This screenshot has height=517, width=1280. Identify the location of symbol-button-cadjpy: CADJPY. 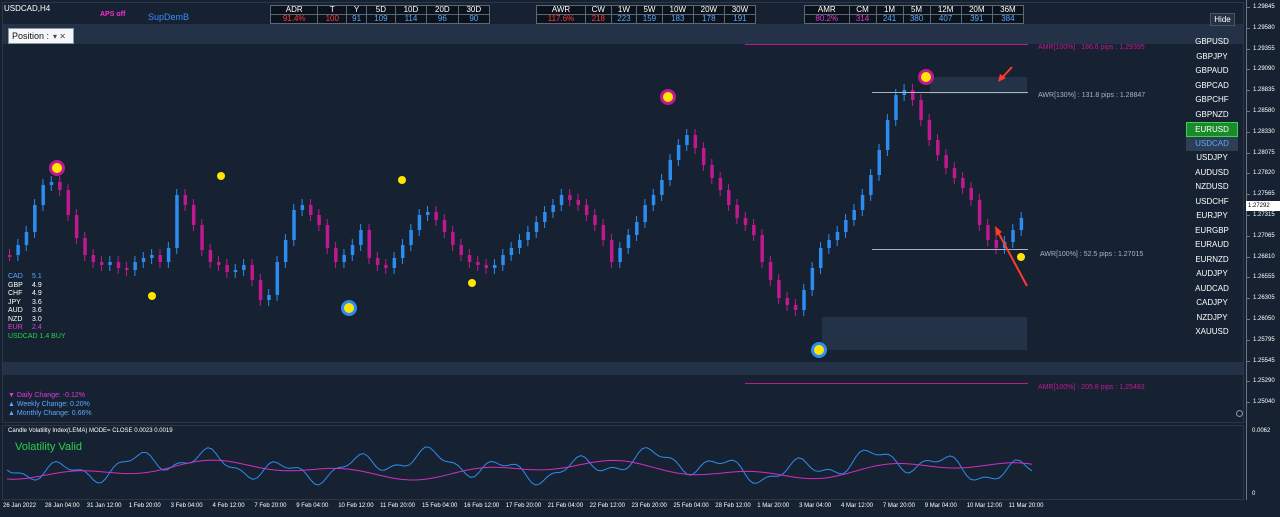
(1212, 303).